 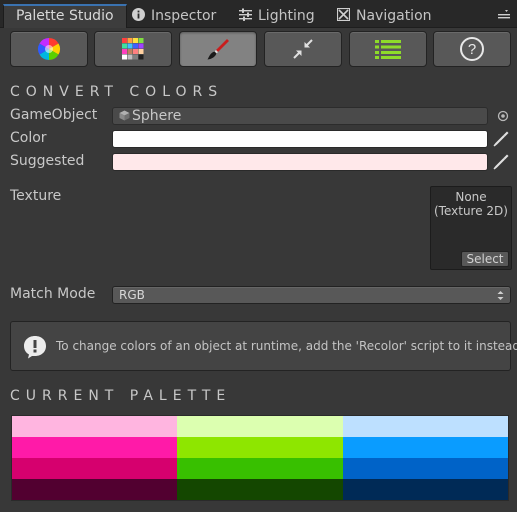 What do you see at coordinates (28, 138) in the screenshot?
I see `color-label: Color` at bounding box center [28, 138].